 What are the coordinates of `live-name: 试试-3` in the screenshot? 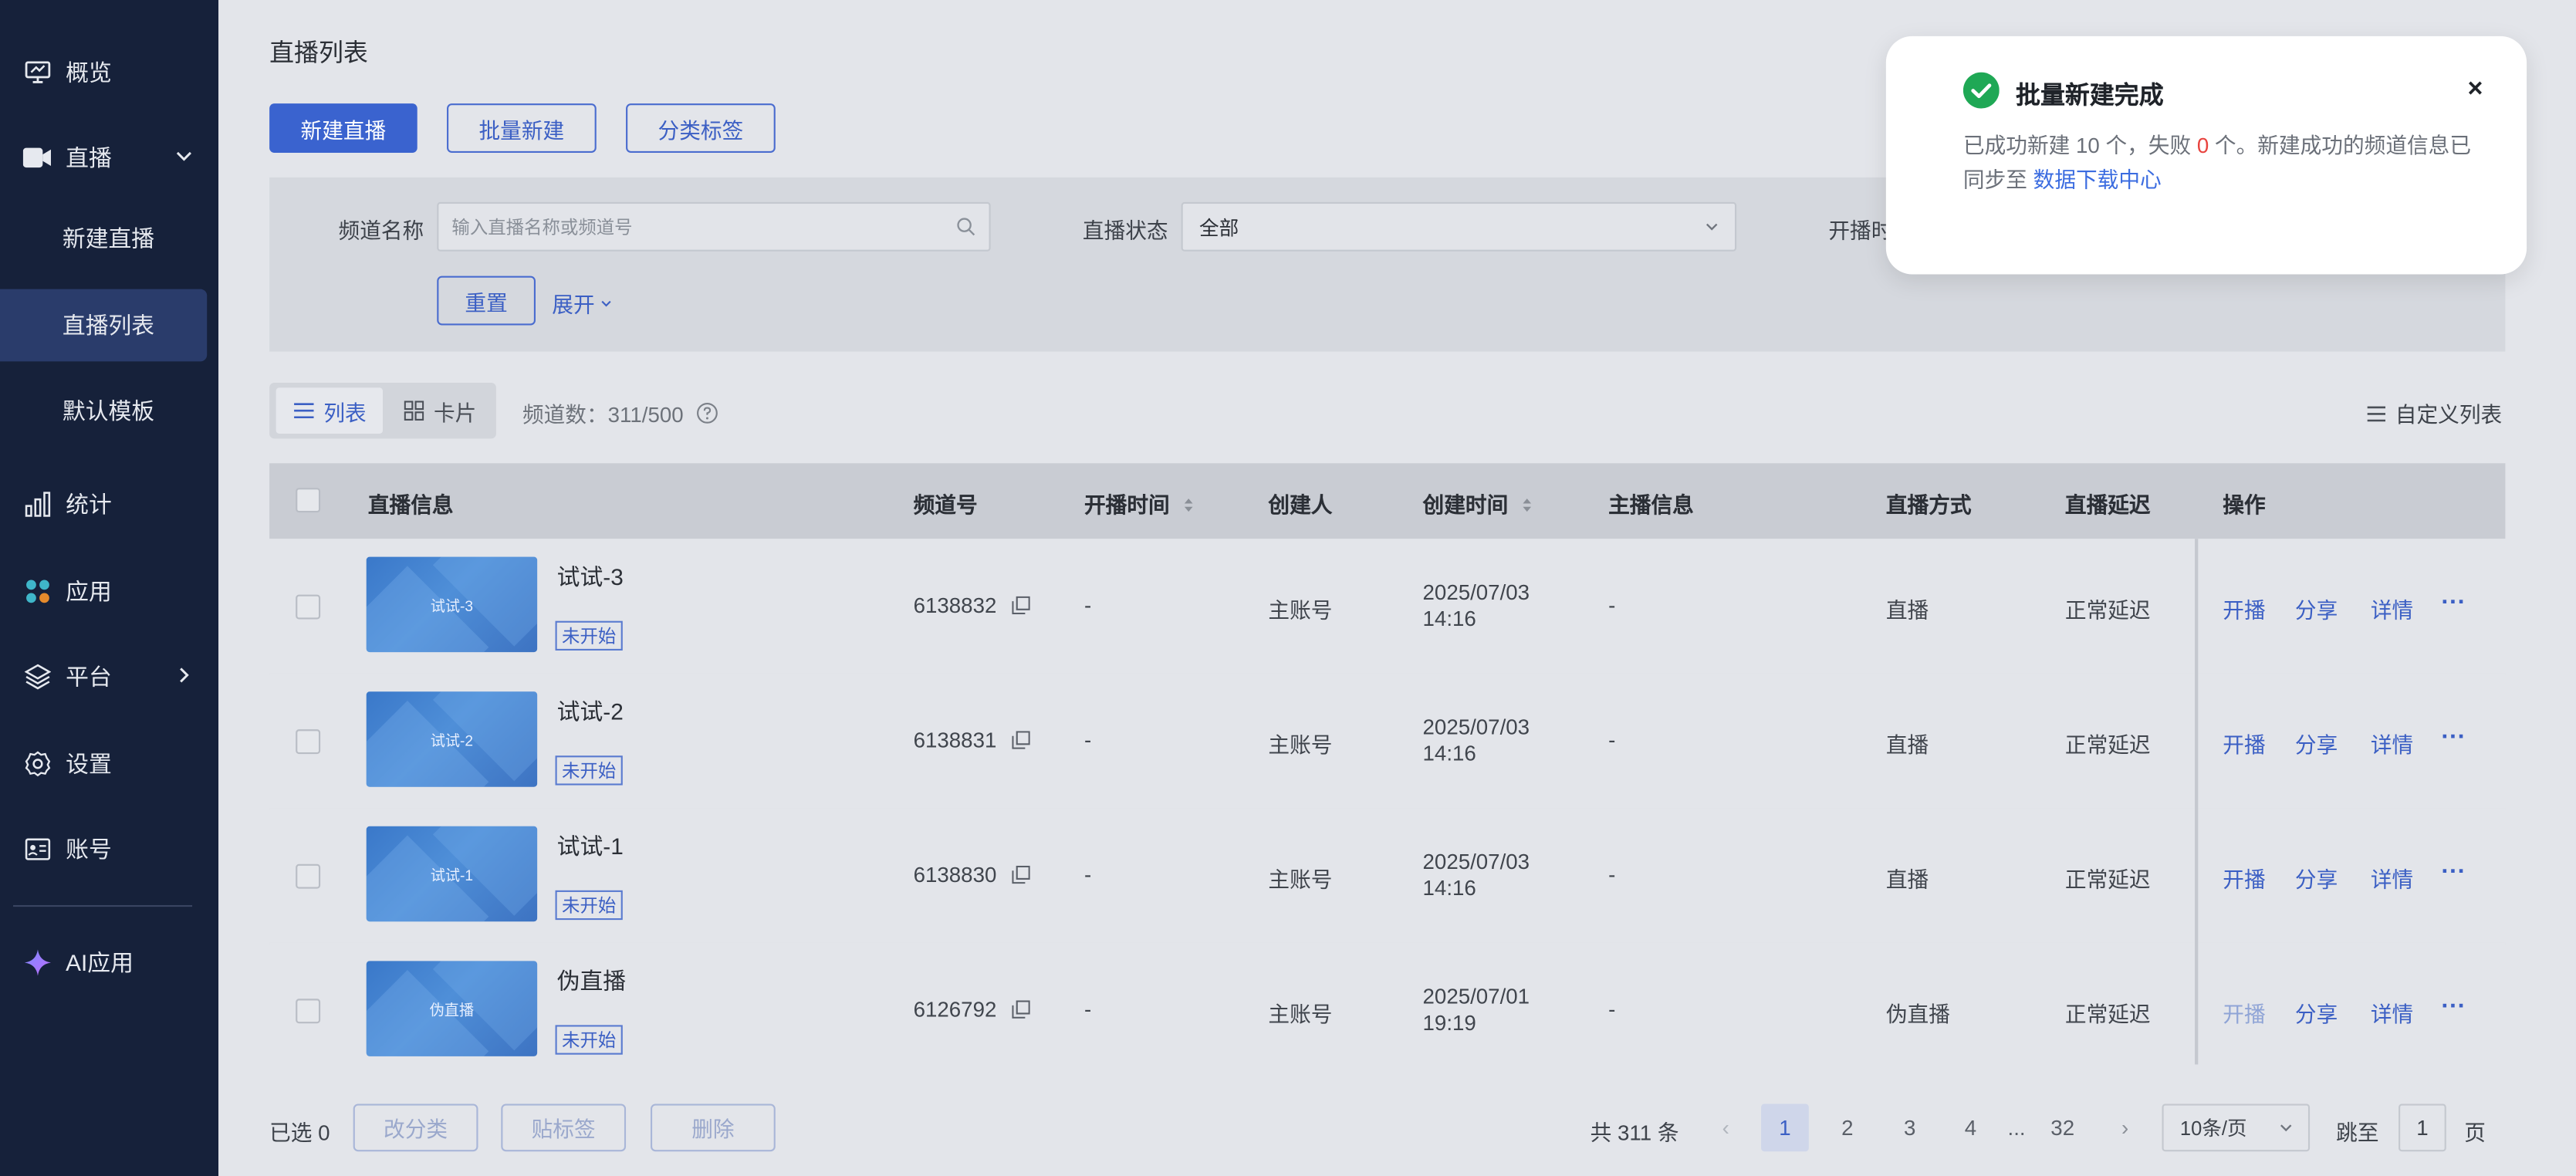 It's located at (590, 576).